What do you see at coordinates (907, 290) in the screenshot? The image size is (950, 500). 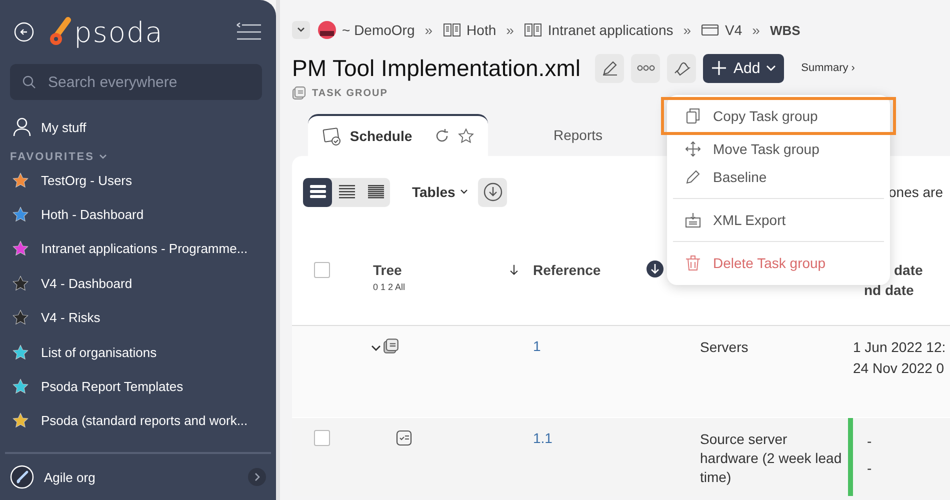 I see `column-header: nd date` at bounding box center [907, 290].